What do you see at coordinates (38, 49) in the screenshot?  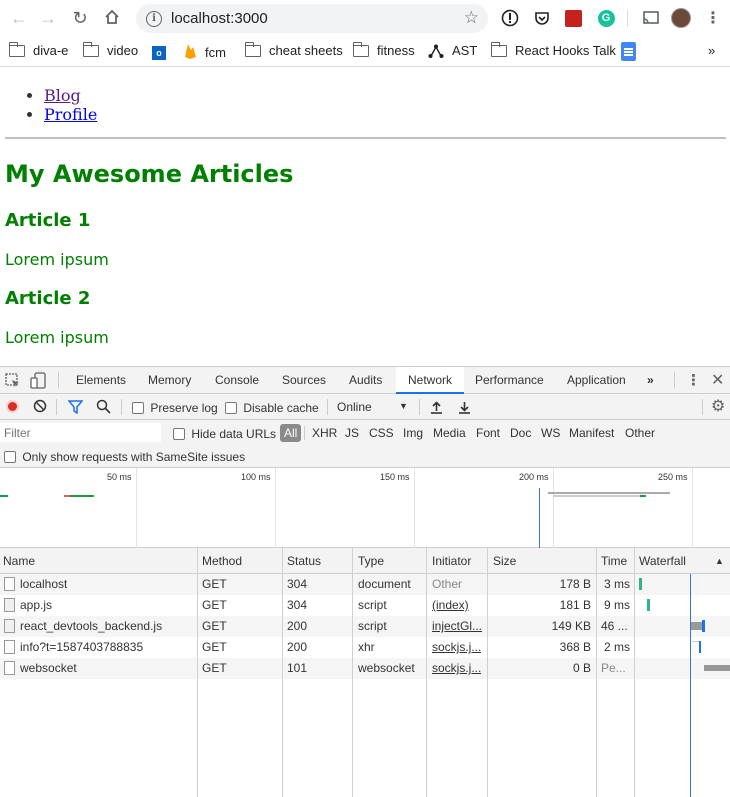 I see `bookmark-diva-e: diva-e` at bounding box center [38, 49].